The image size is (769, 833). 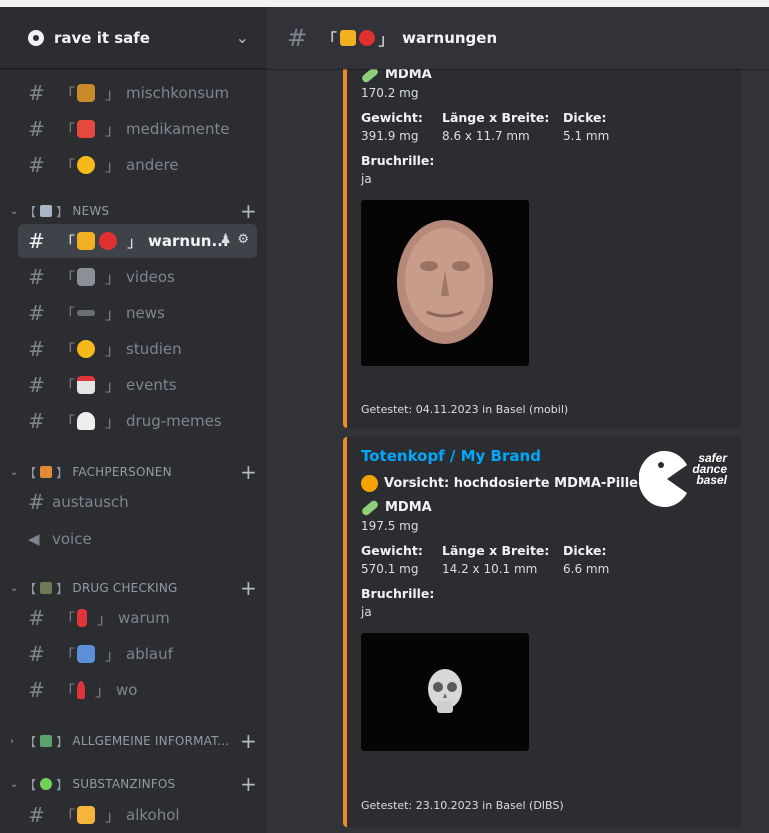 I want to click on channel-events: # 「」 events, so click(x=137, y=385).